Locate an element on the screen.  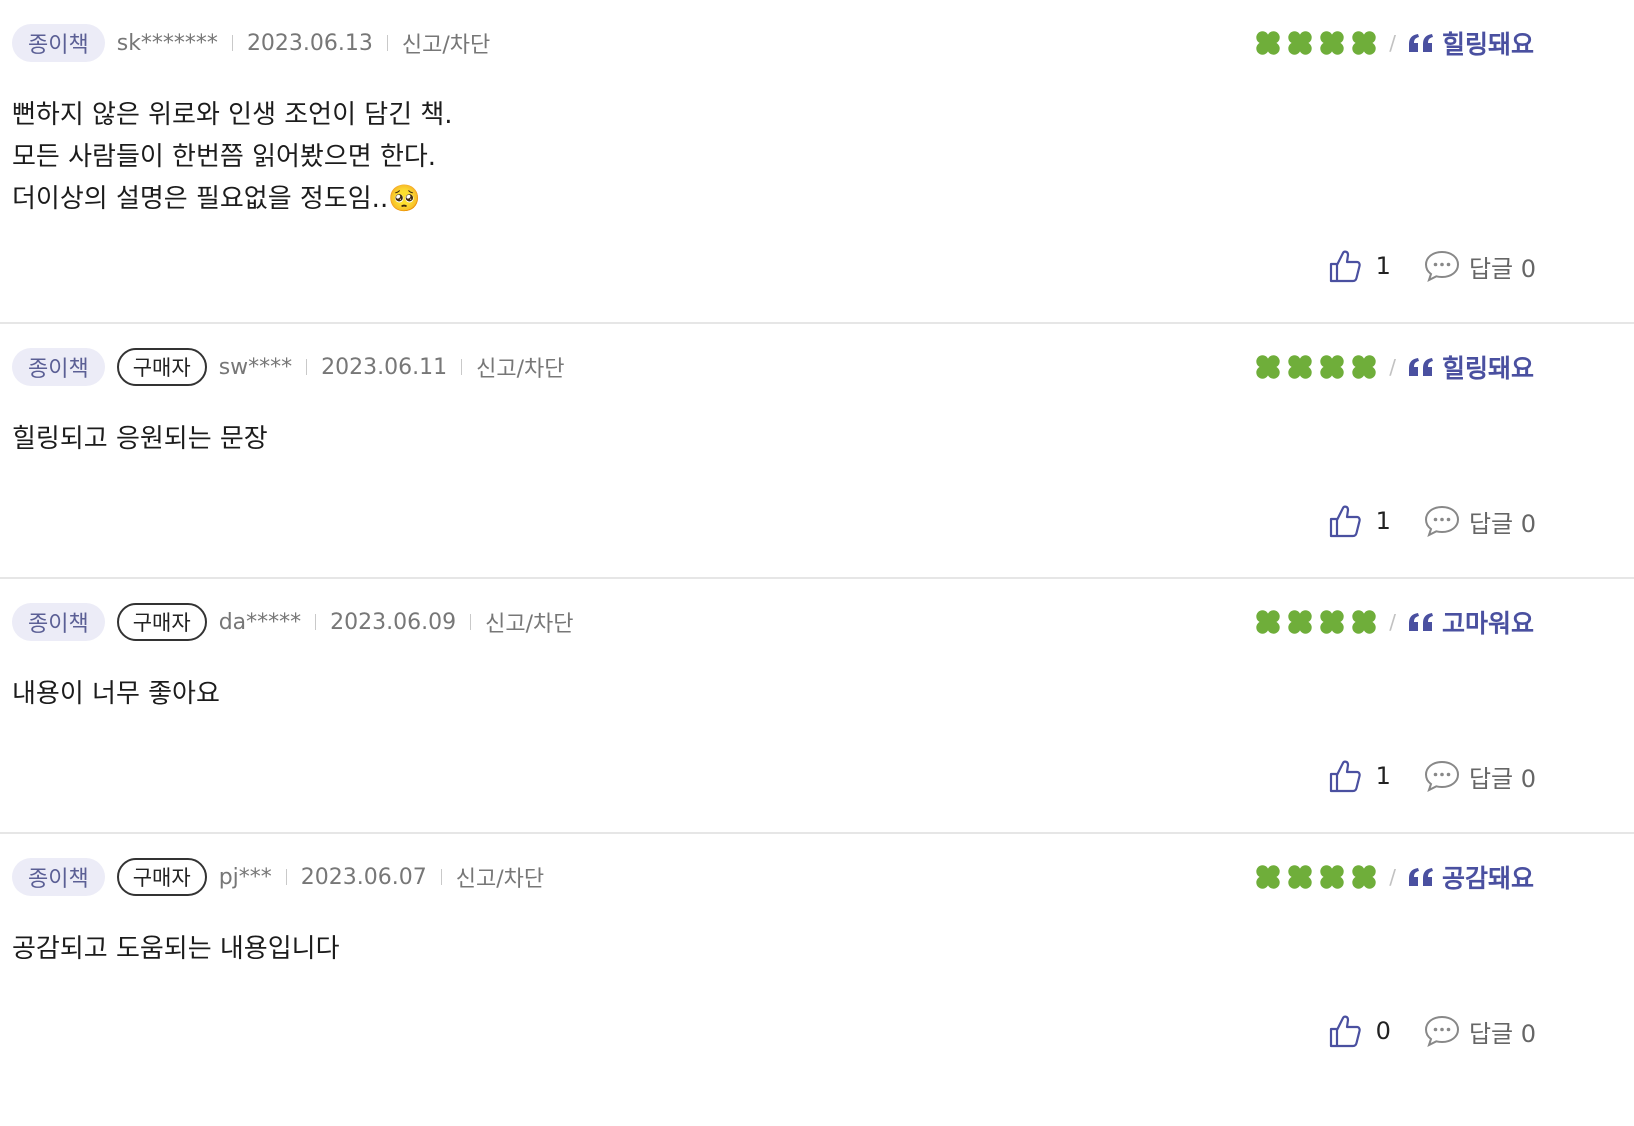
review-body-line: 더이상의 설명은 필요없을 정도임..🥺 is located at coordinates (216, 199).